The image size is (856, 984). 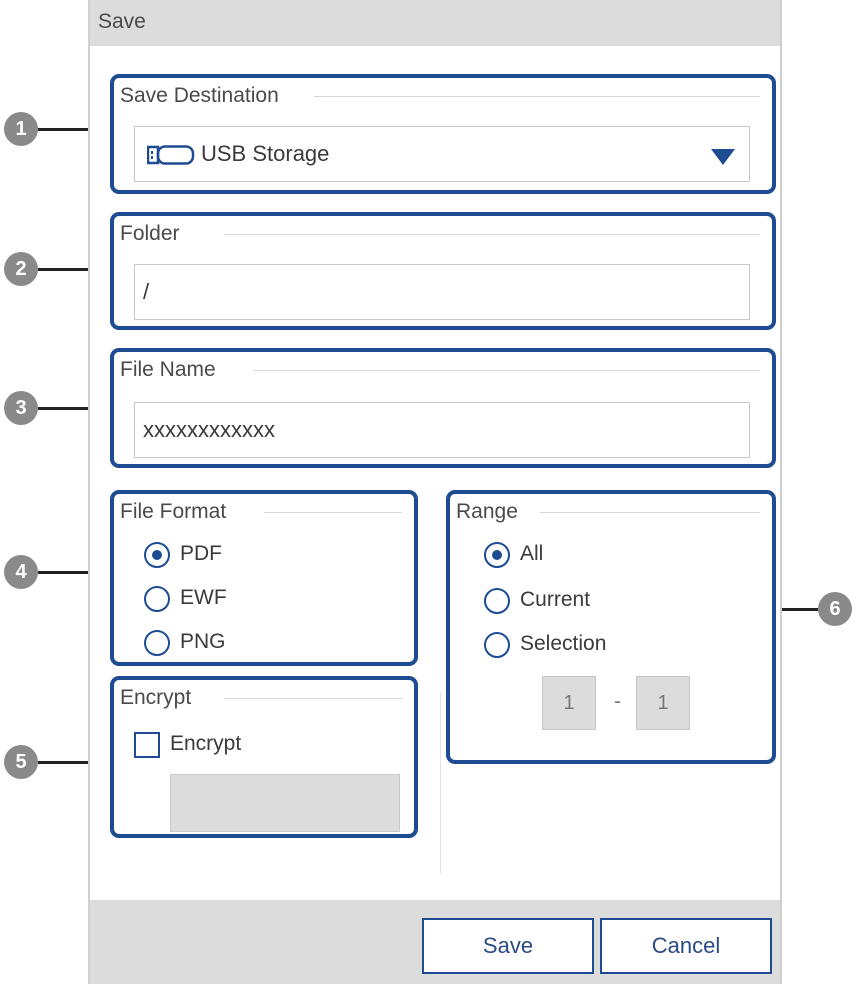 I want to click on dialog-title: Save, so click(x=122, y=21).